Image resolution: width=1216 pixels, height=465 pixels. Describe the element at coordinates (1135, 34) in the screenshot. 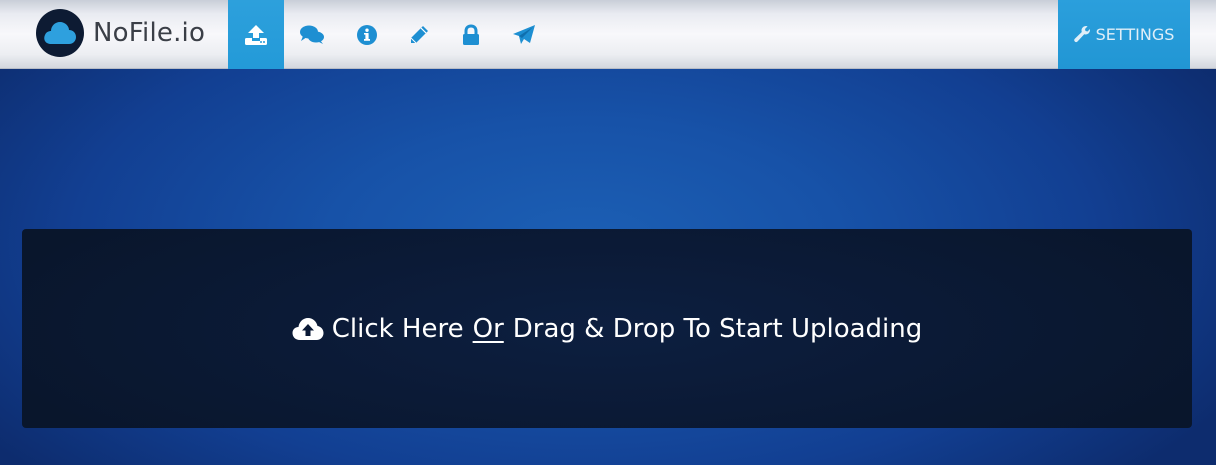

I see `settings-label: SETTINGS` at that location.